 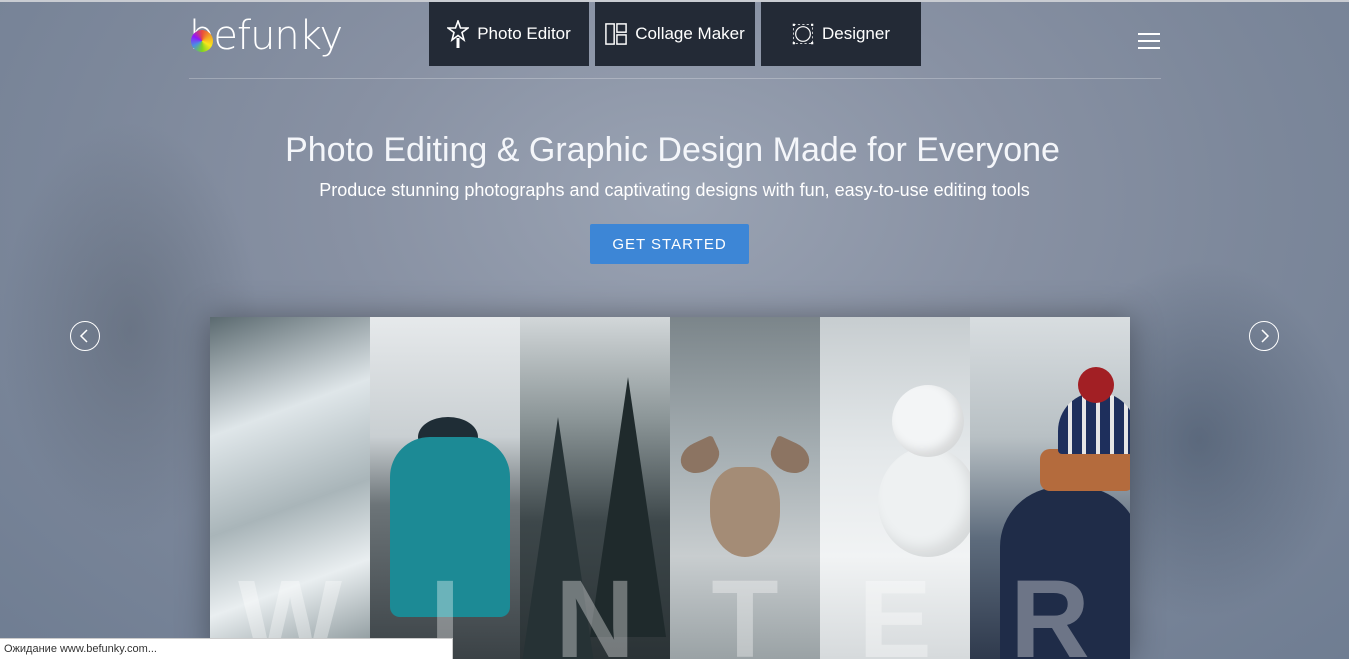 I want to click on carousel-panel-deer: T, so click(x=745, y=488).